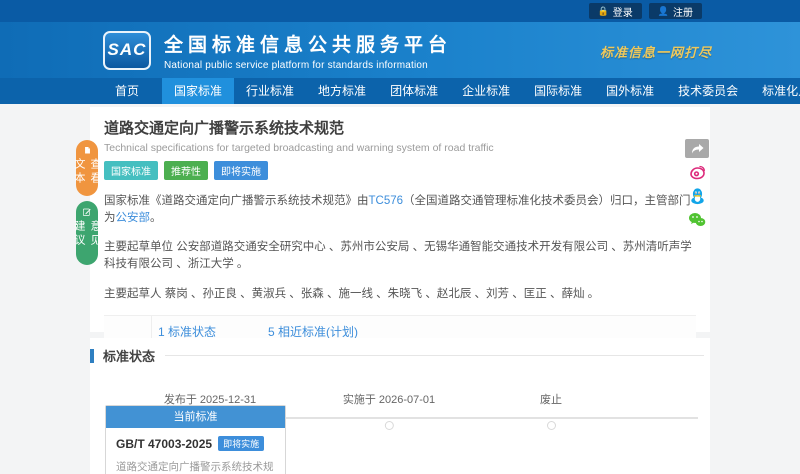 This screenshot has width=800, height=474. I want to click on summary-suffix: 。, so click(156, 217).